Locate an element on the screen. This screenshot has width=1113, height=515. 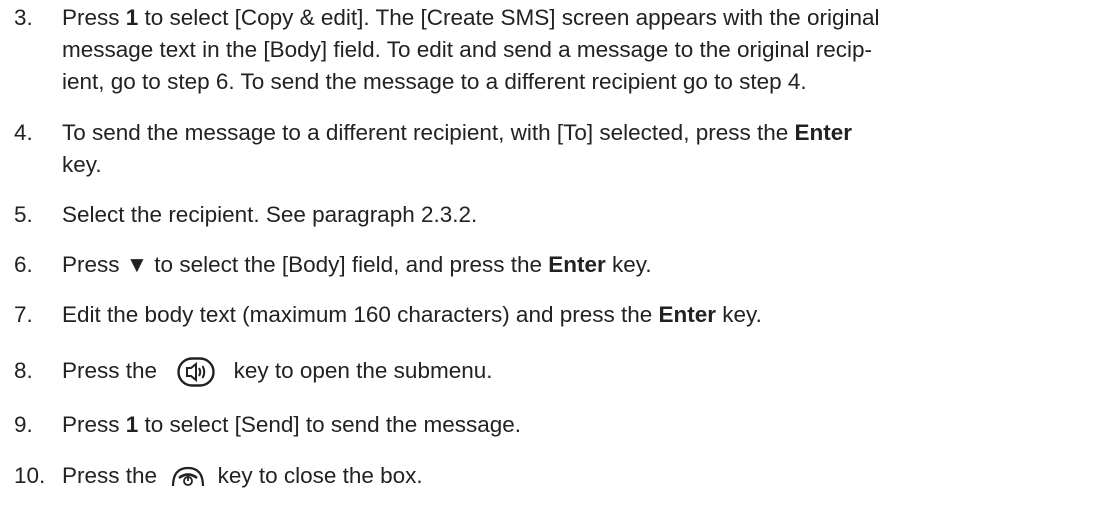
step-number: 3. is located at coordinates (23, 17).